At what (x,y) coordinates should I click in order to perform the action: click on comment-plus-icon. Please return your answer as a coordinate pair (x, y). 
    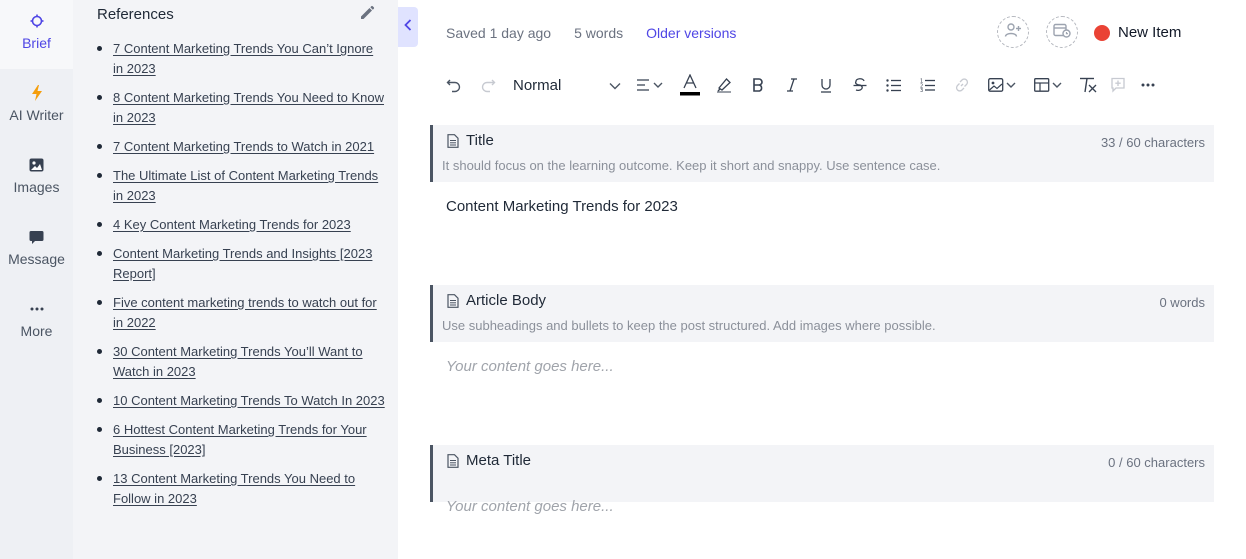
    Looking at the image, I should click on (1118, 85).